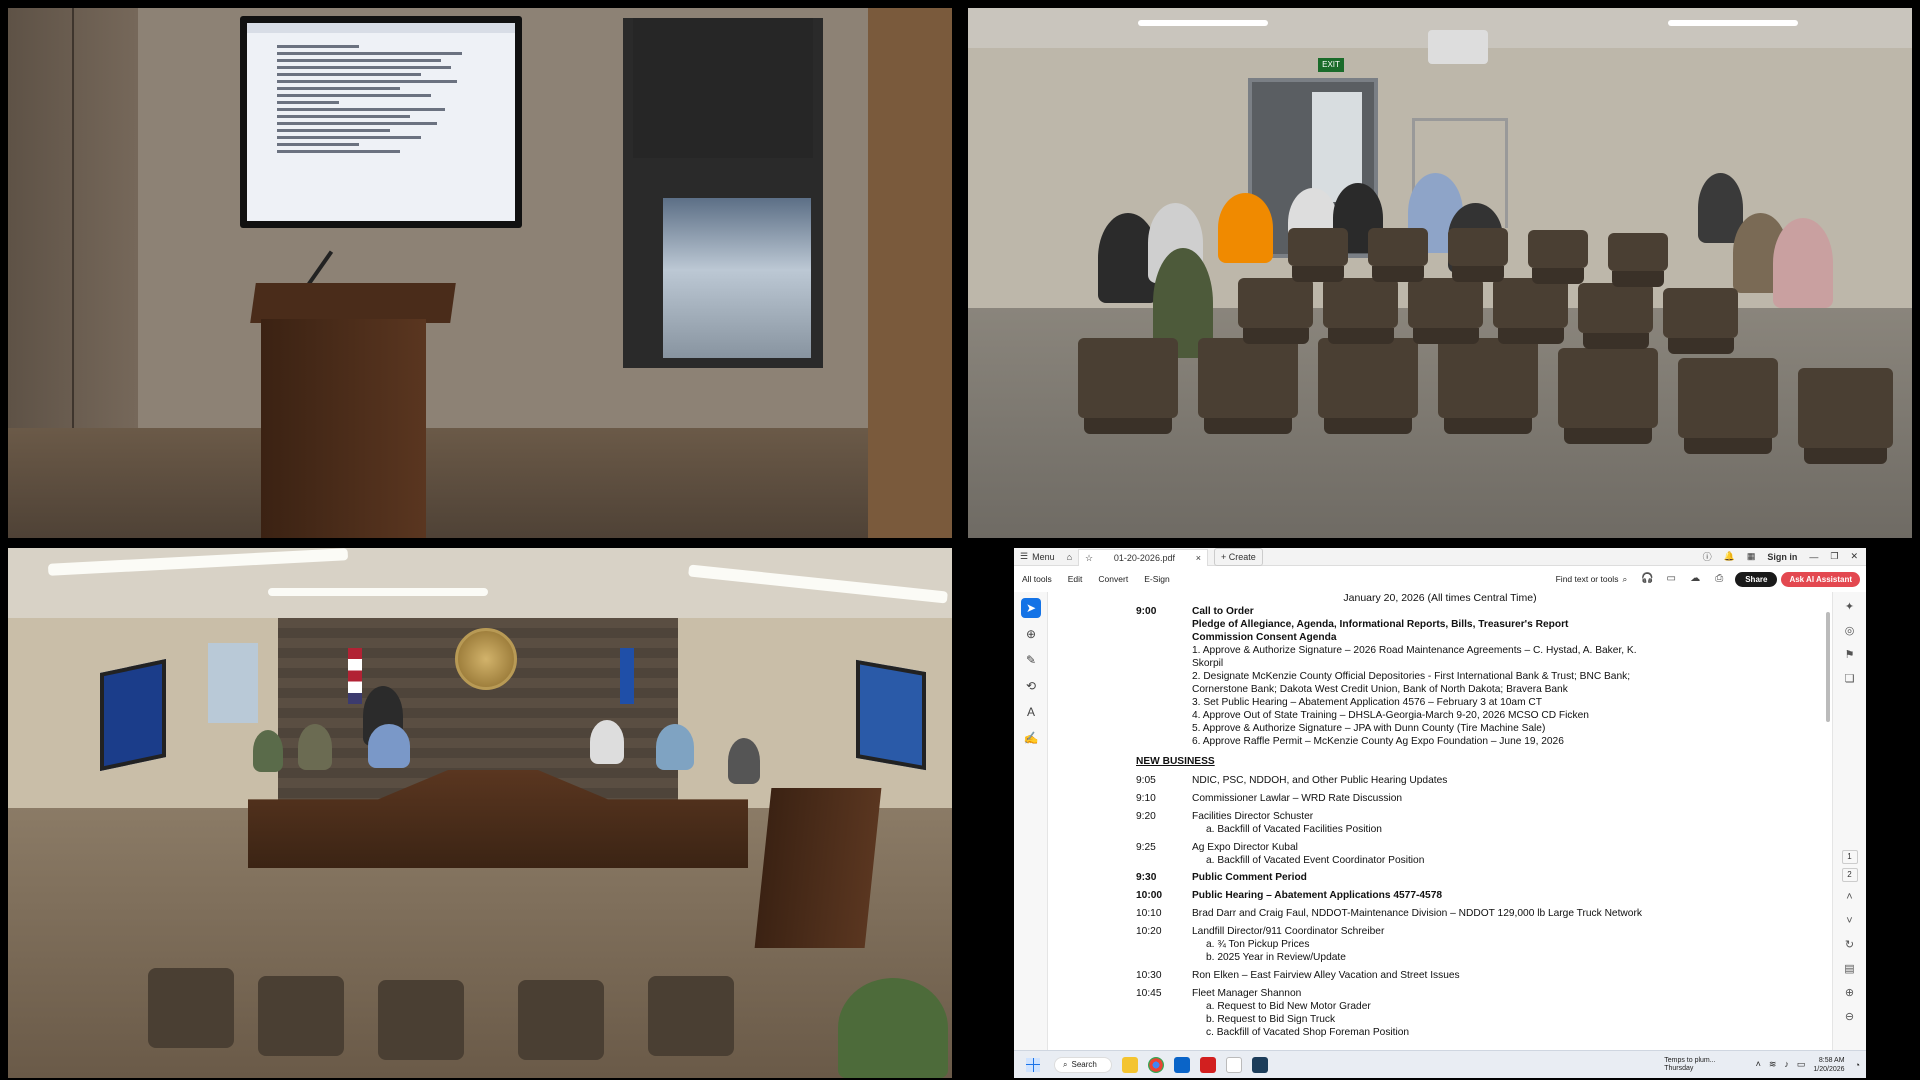 The height and width of the screenshot is (1080, 1920). I want to click on file-explorer-icon, so click(1129, 1064).